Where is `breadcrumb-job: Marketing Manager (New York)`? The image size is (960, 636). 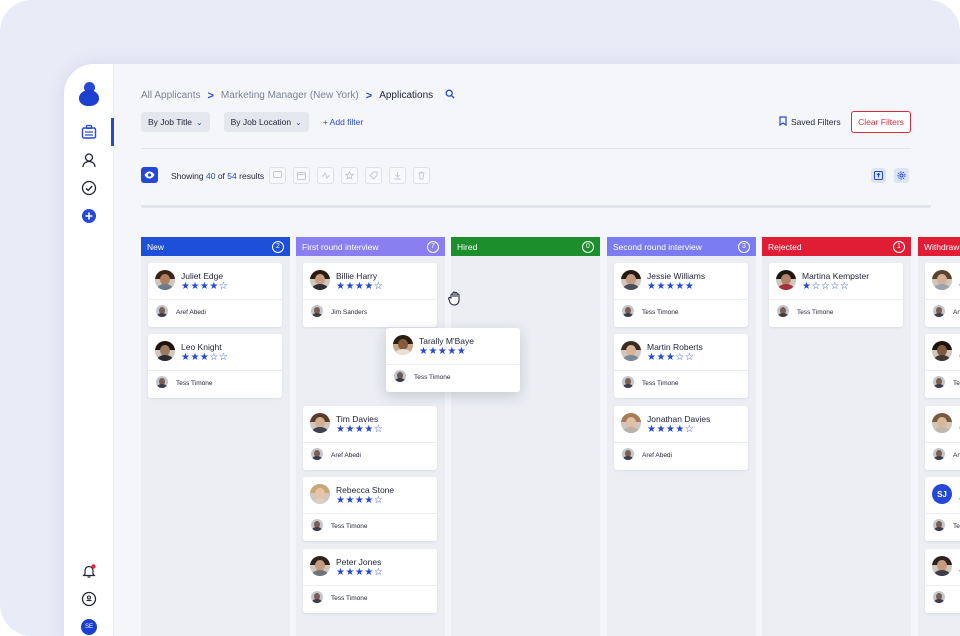 breadcrumb-job: Marketing Manager (New York) is located at coordinates (290, 95).